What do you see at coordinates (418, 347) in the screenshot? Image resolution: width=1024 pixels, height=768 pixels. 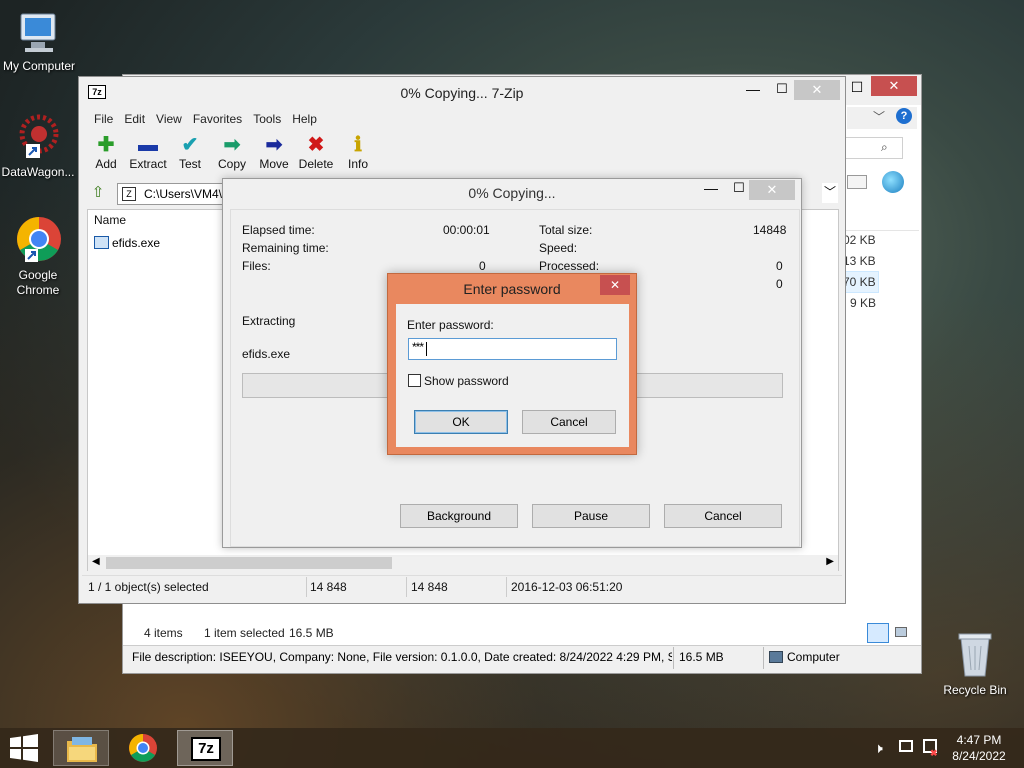 I see `password-mask: ***` at bounding box center [418, 347].